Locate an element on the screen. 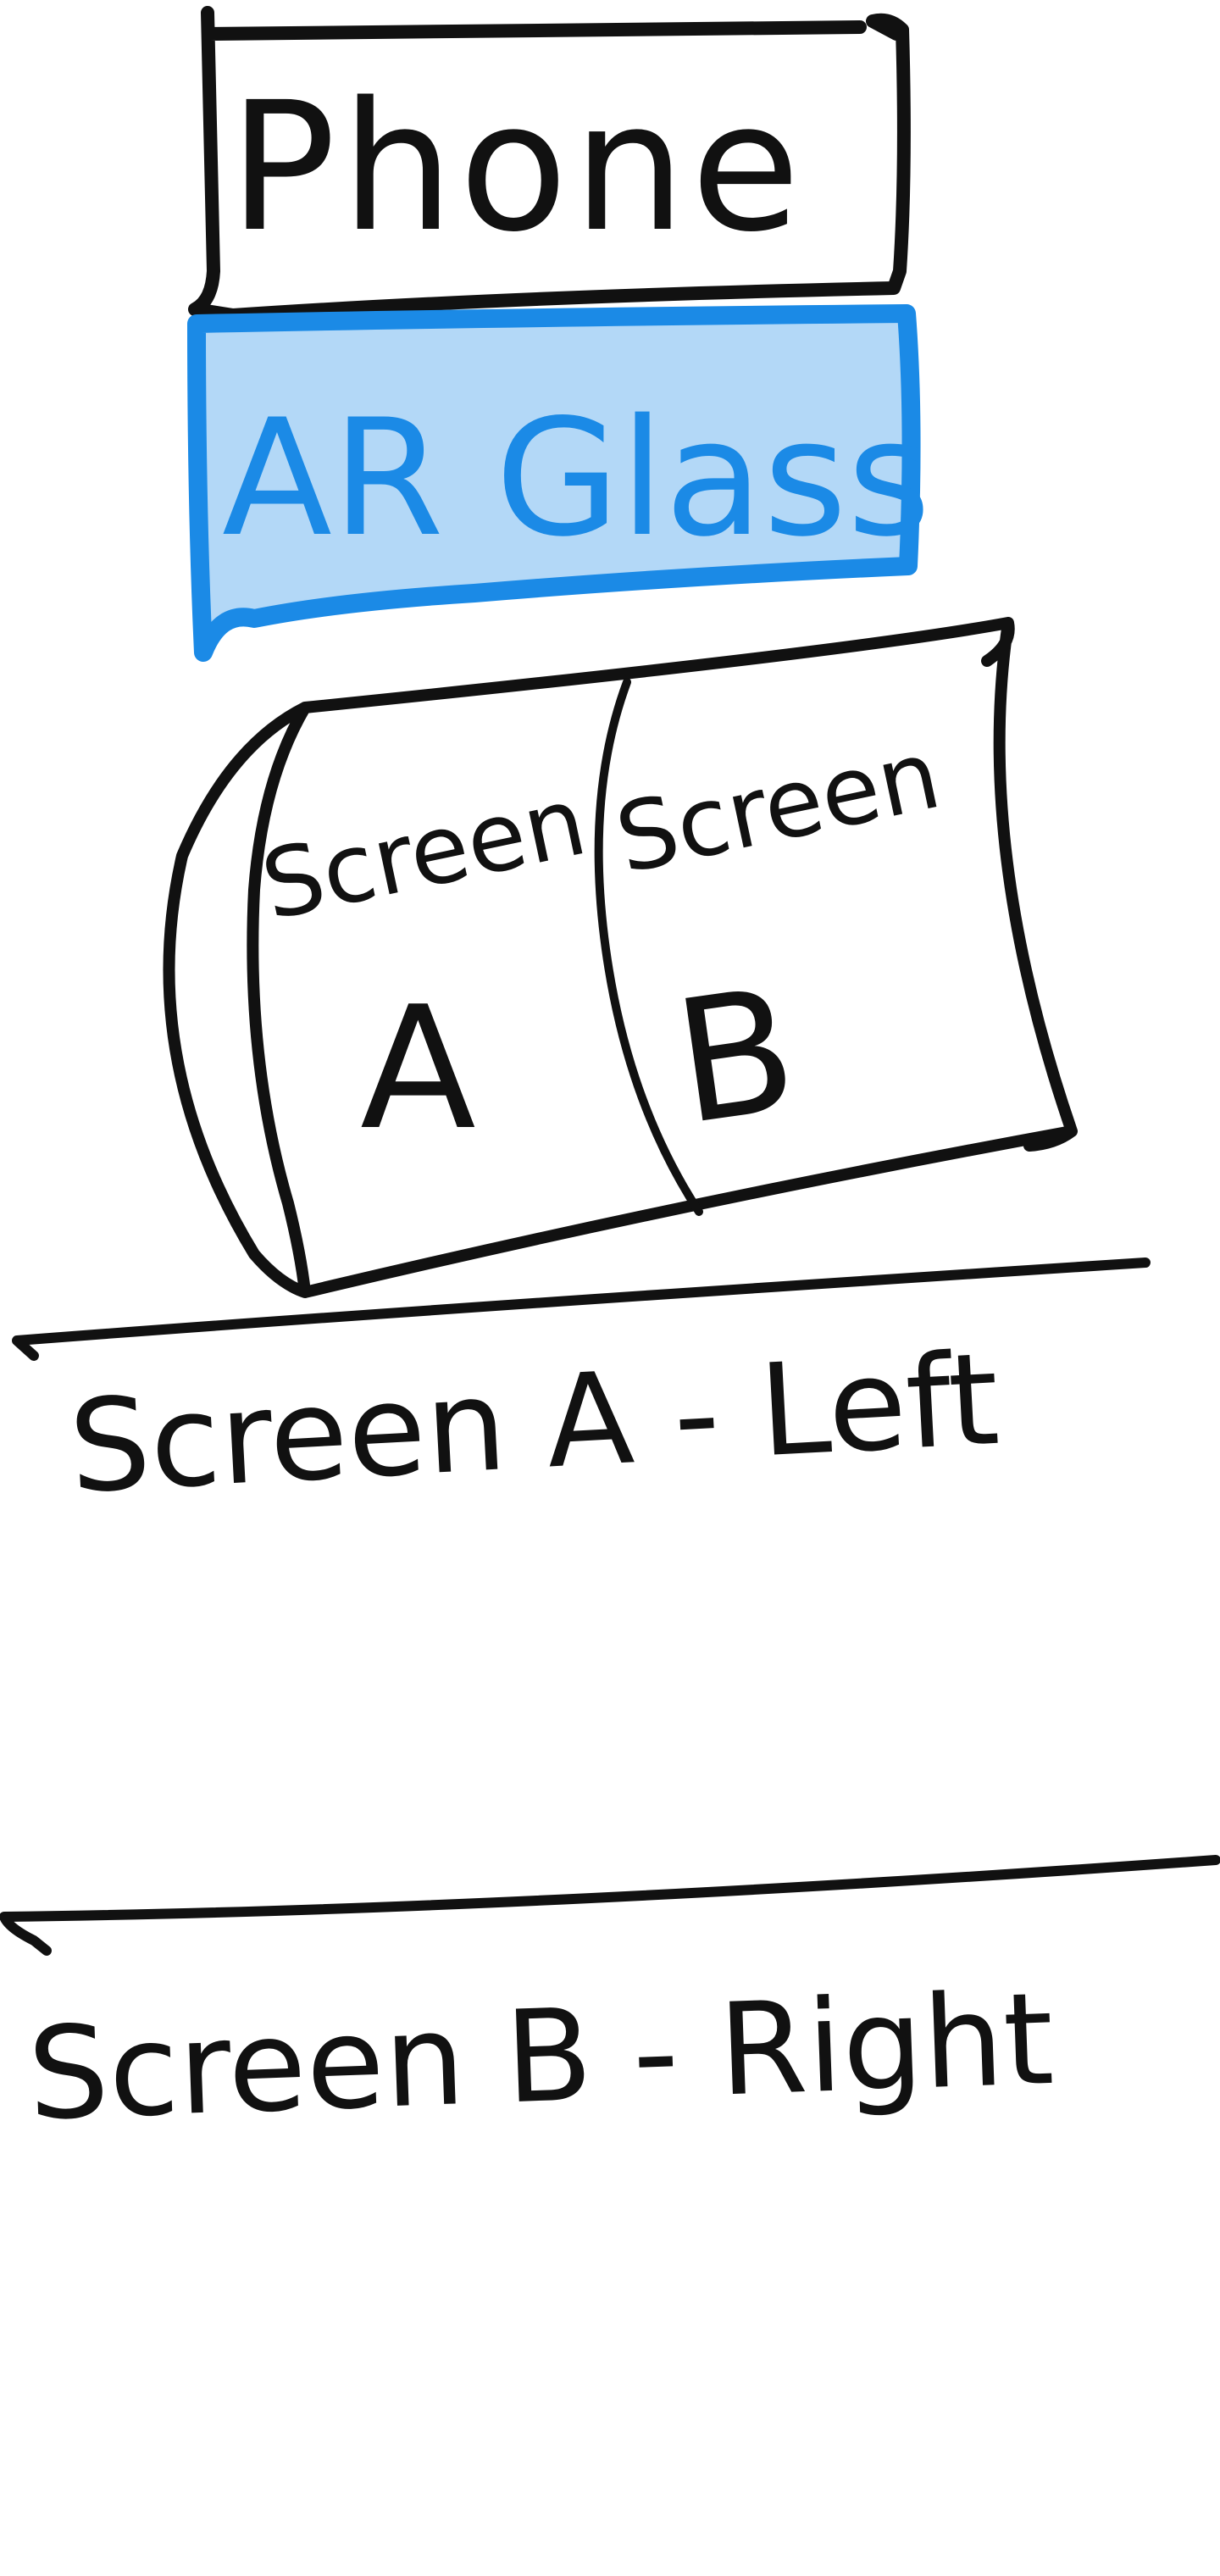 The width and height of the screenshot is (1220, 2576). screen-a-letter: A is located at coordinates (418, 1069).